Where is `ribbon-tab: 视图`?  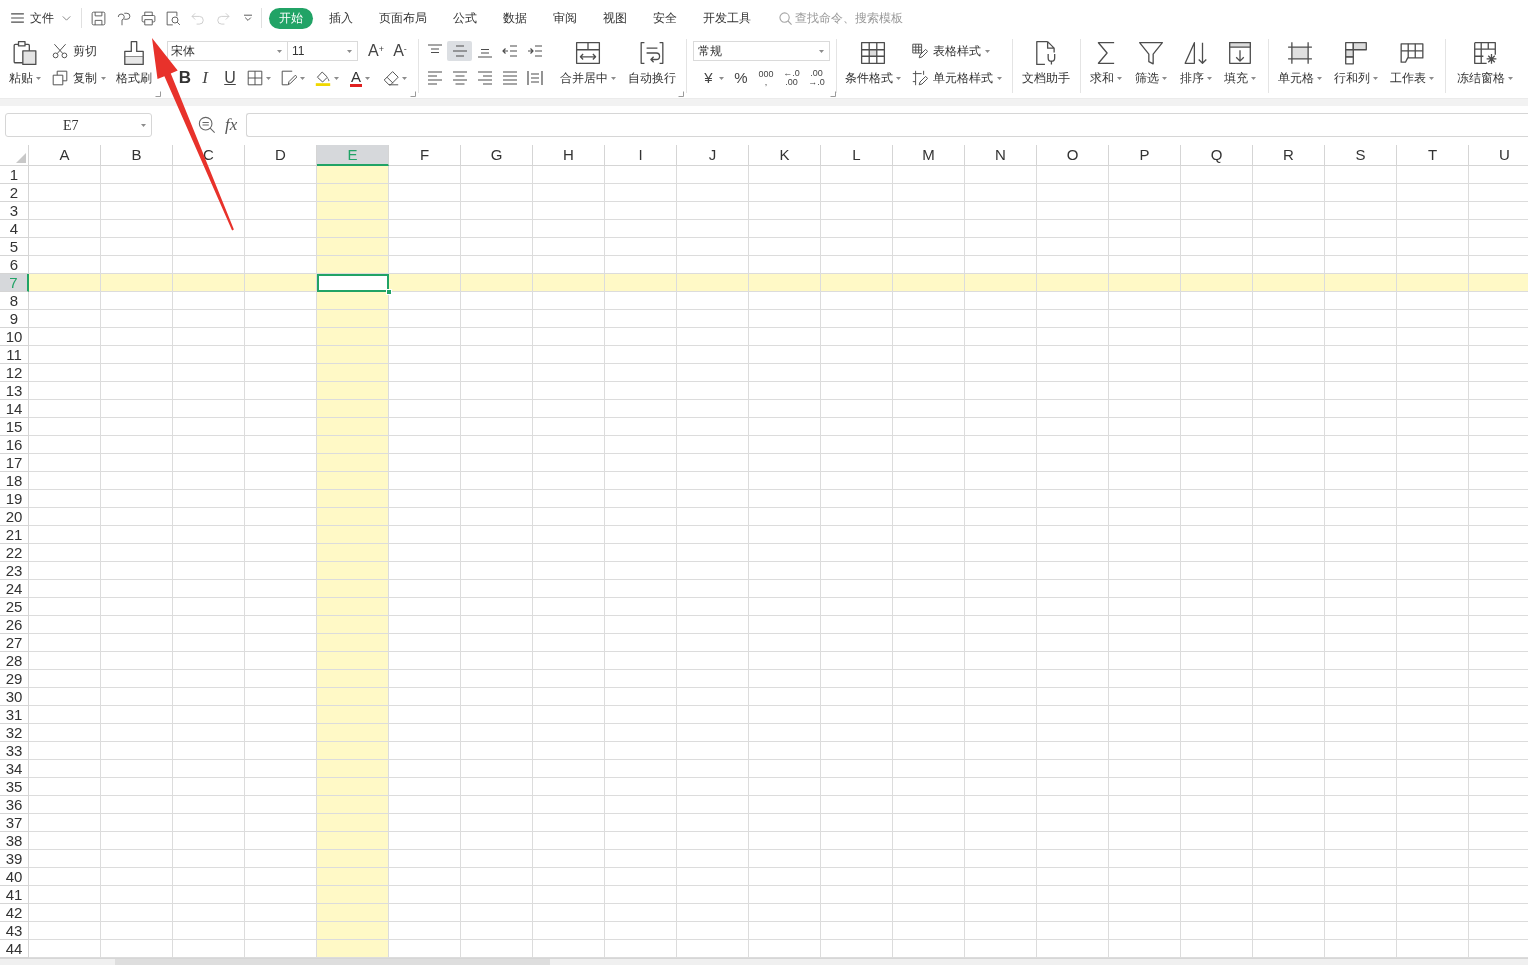
ribbon-tab: 视图 is located at coordinates (615, 18).